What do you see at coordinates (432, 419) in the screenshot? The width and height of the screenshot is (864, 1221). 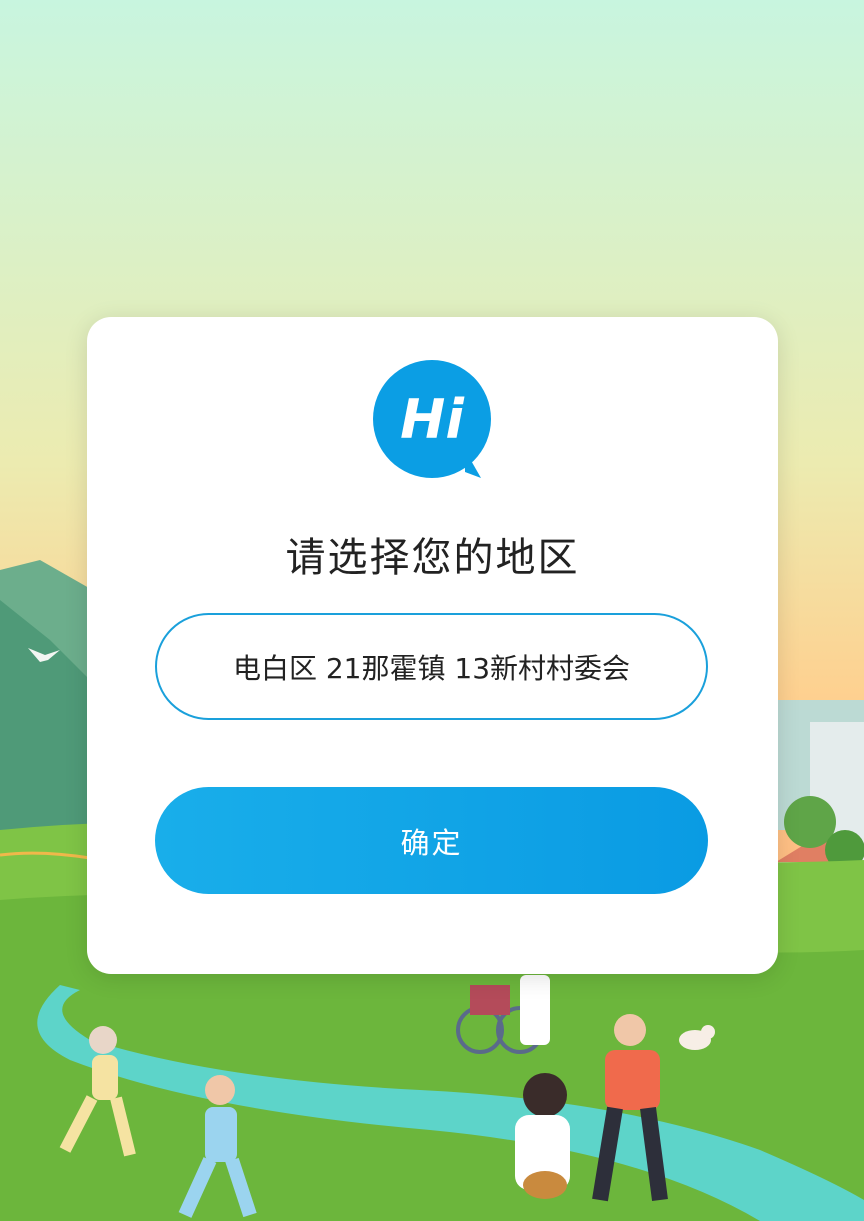 I see `logo-text: Hi` at bounding box center [432, 419].